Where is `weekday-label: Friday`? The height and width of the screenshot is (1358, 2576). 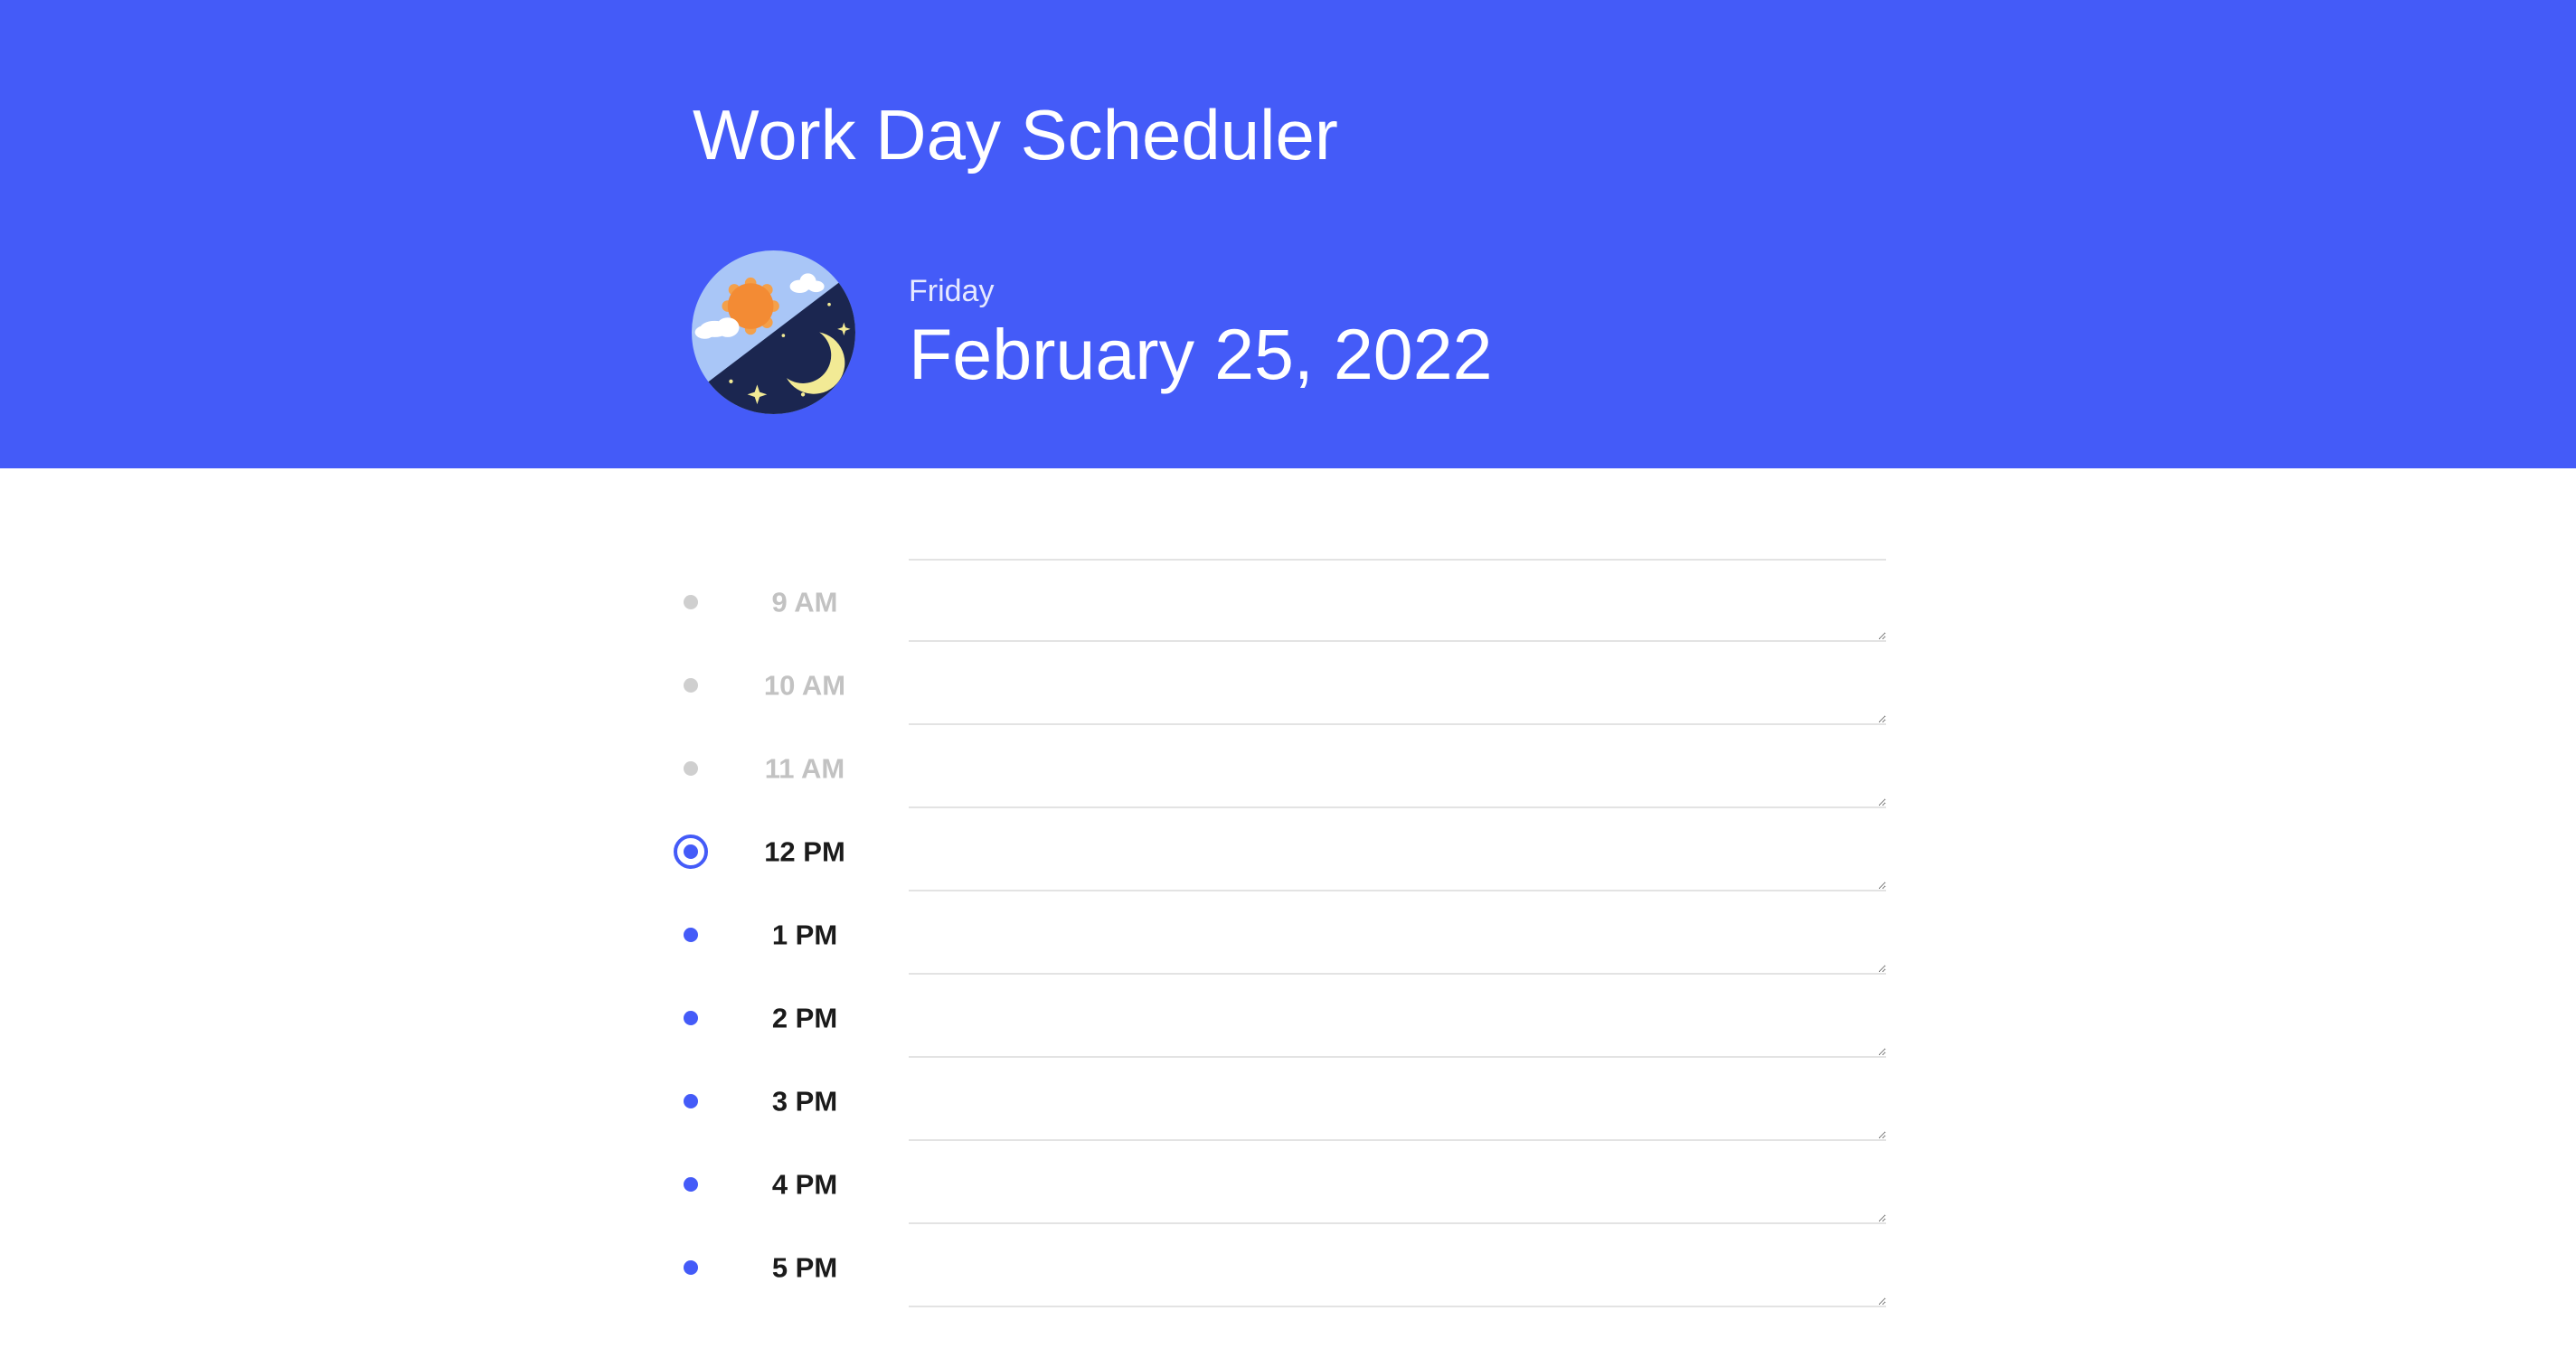
weekday-label: Friday is located at coordinates (952, 291).